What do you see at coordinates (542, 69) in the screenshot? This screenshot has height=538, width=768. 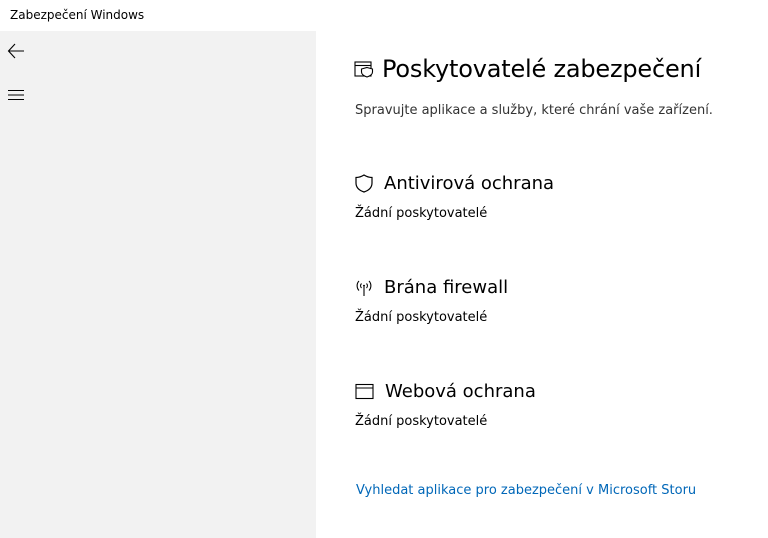 I see `page-title: Poskytovatelé zabezpečení` at bounding box center [542, 69].